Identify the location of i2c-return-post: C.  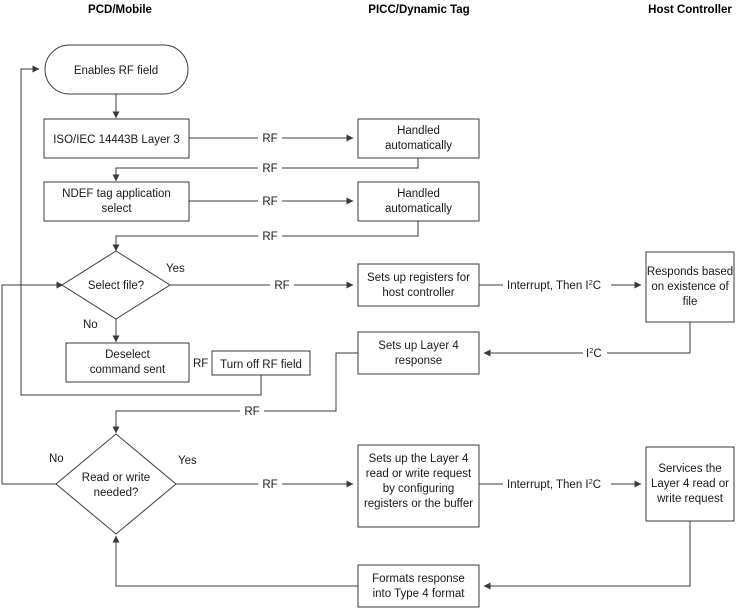
(597, 354).